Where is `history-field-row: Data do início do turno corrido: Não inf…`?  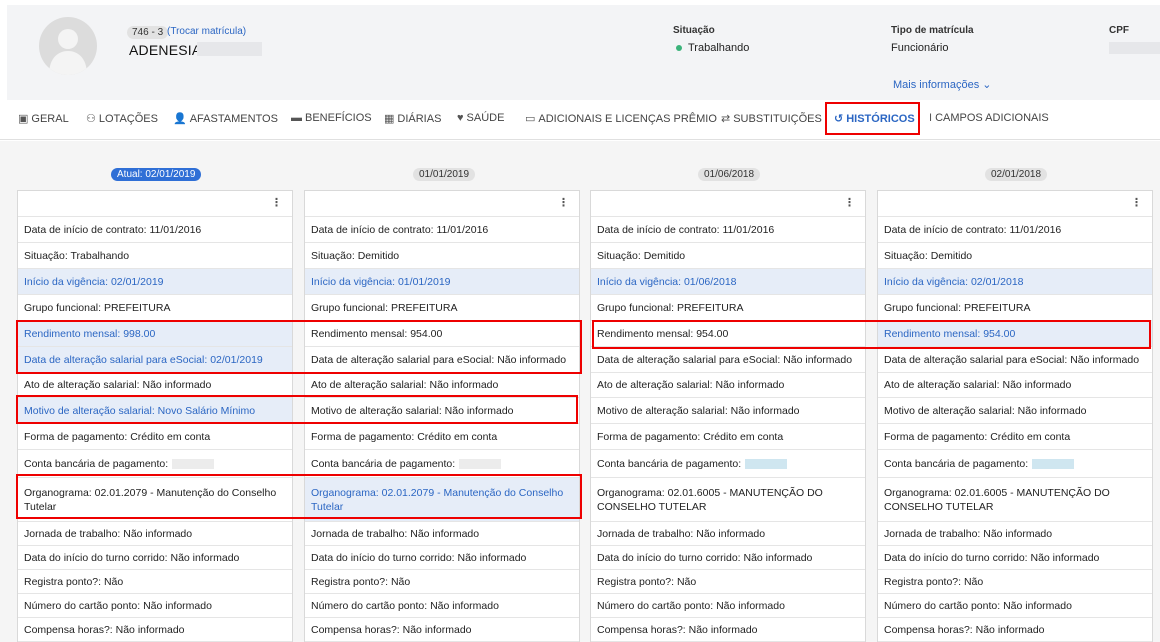 history-field-row: Data do início do turno corrido: Não inf… is located at coordinates (1015, 558).